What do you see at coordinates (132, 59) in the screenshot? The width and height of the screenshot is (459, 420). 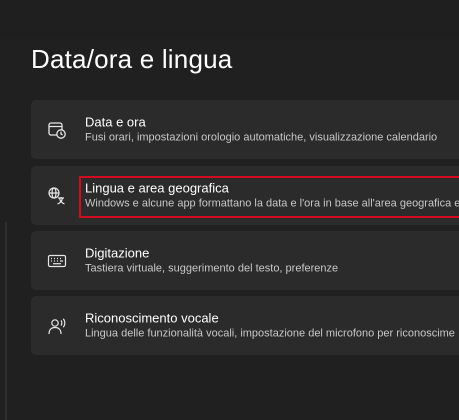 I see `page-title: Data/ora e lingua` at bounding box center [132, 59].